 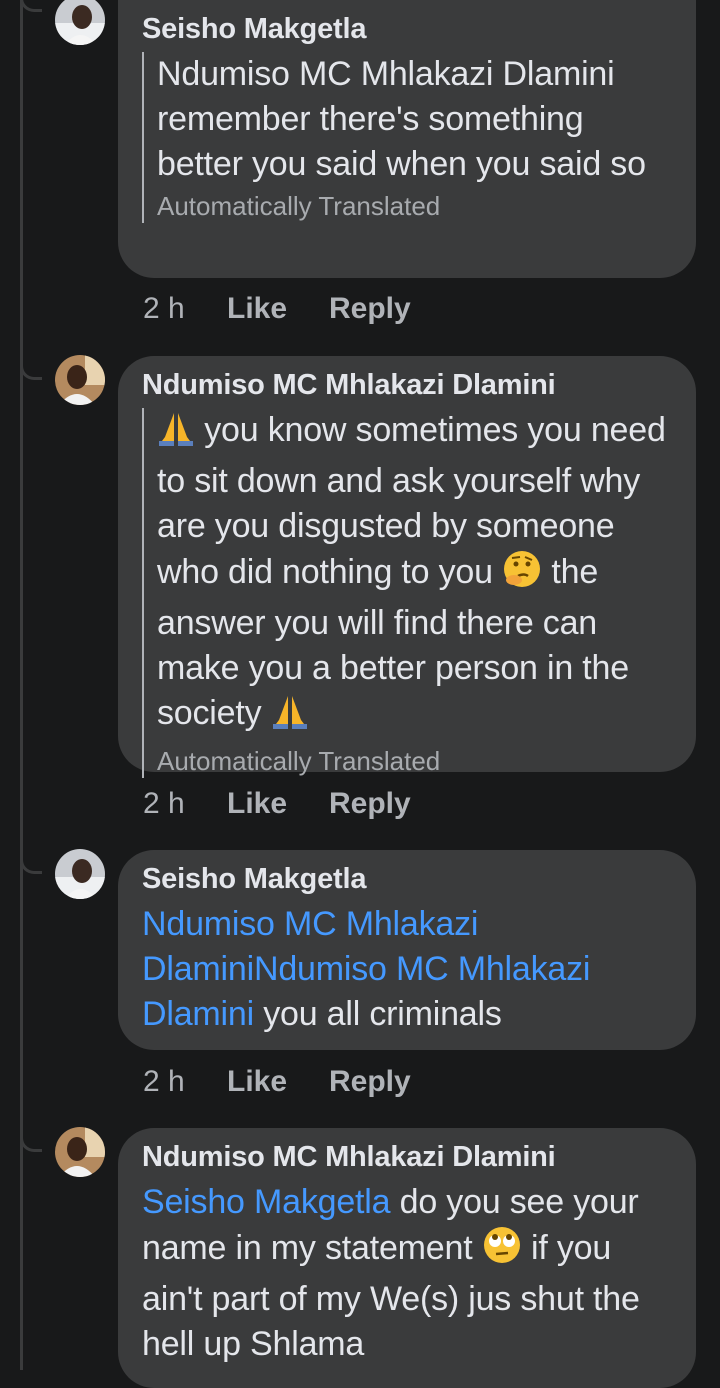 What do you see at coordinates (502, 1251) in the screenshot?
I see `eye-roll-emoji-icon` at bounding box center [502, 1251].